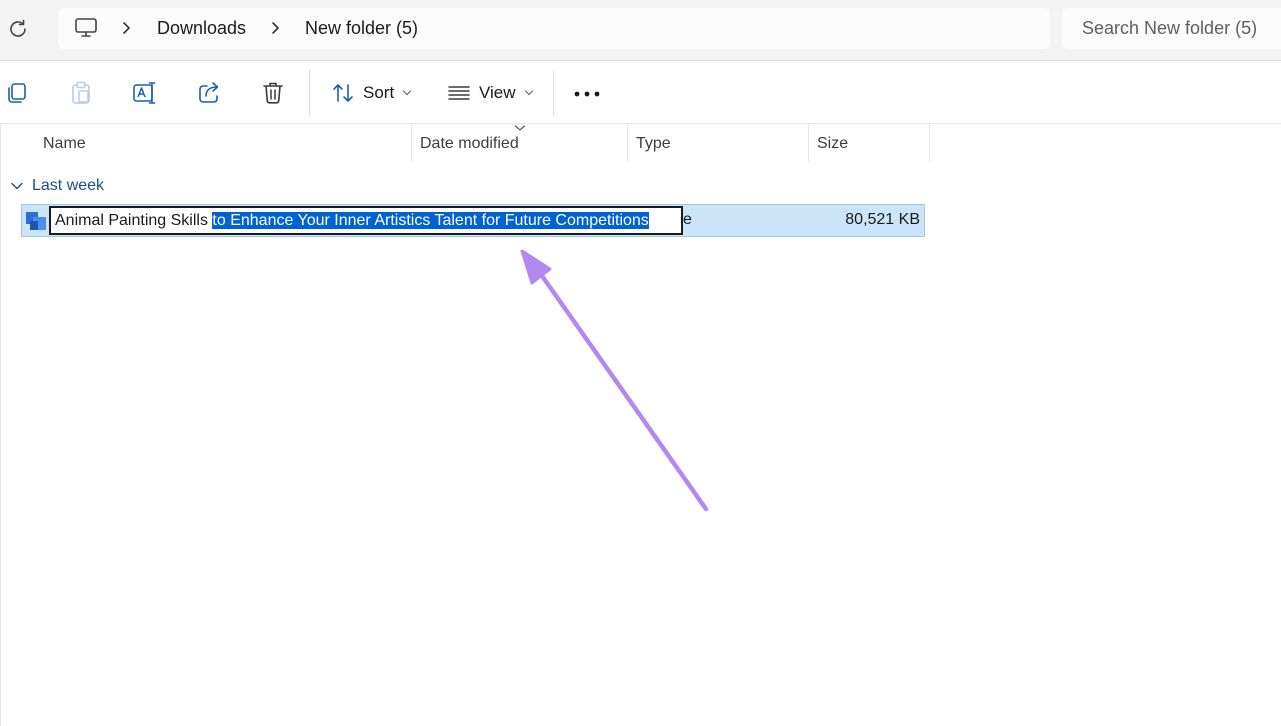  What do you see at coordinates (18, 29) in the screenshot?
I see `refresh-icon` at bounding box center [18, 29].